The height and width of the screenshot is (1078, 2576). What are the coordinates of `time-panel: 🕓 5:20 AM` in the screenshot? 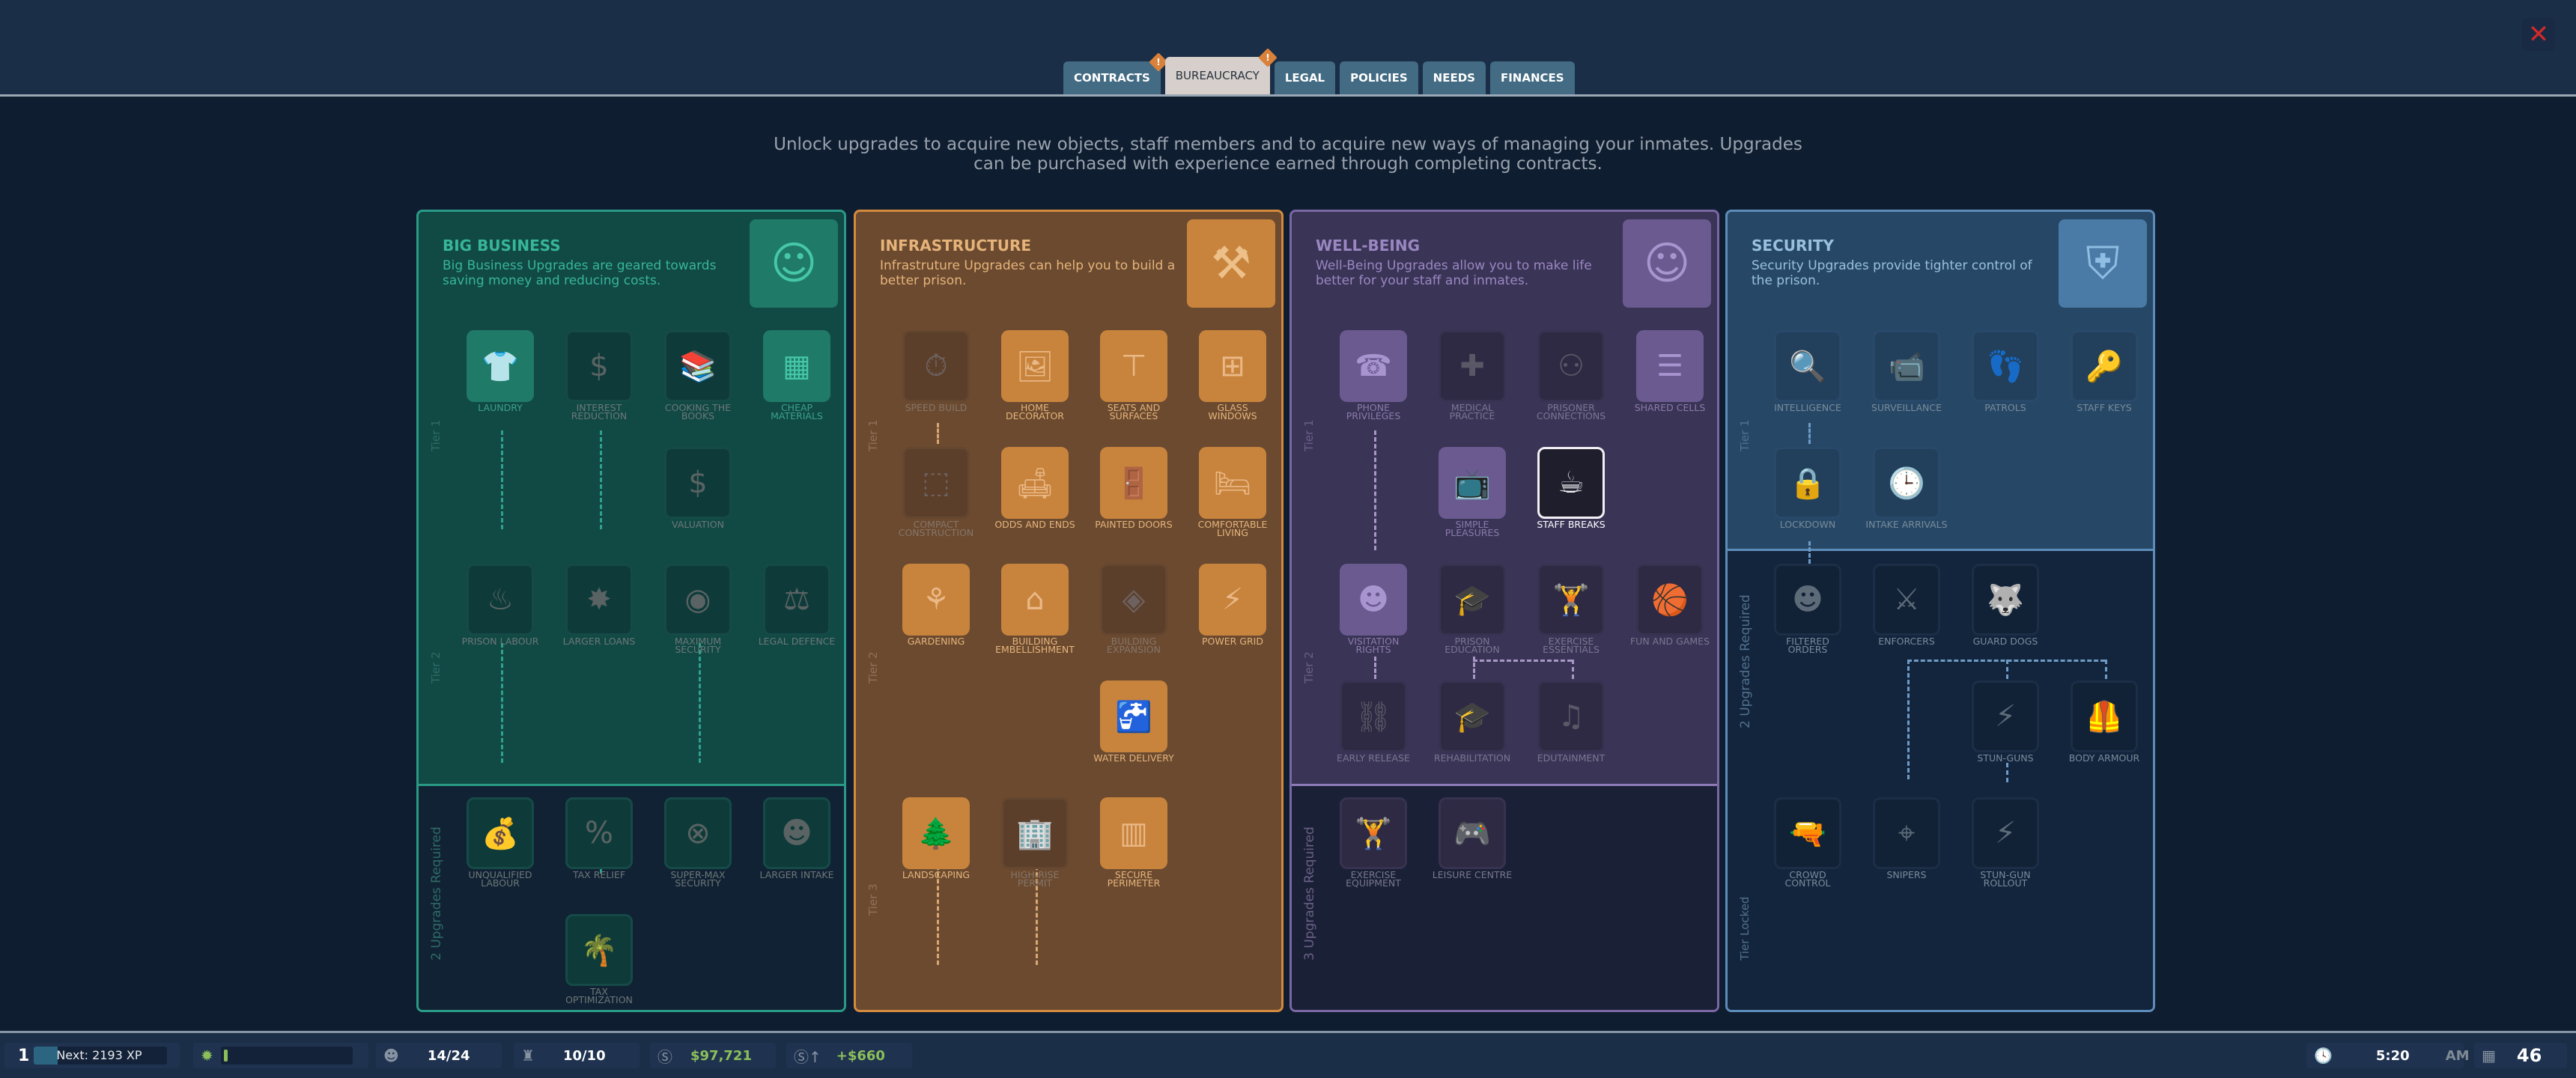 It's located at (2388, 1055).